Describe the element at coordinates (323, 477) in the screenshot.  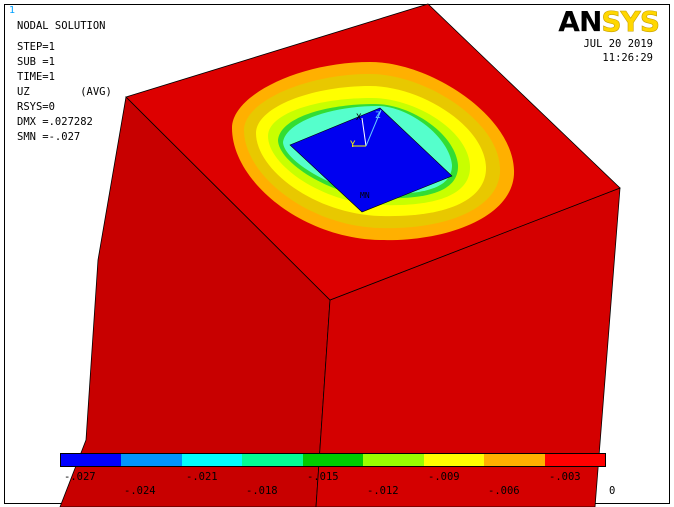
I see `legend-label: -.015` at that location.